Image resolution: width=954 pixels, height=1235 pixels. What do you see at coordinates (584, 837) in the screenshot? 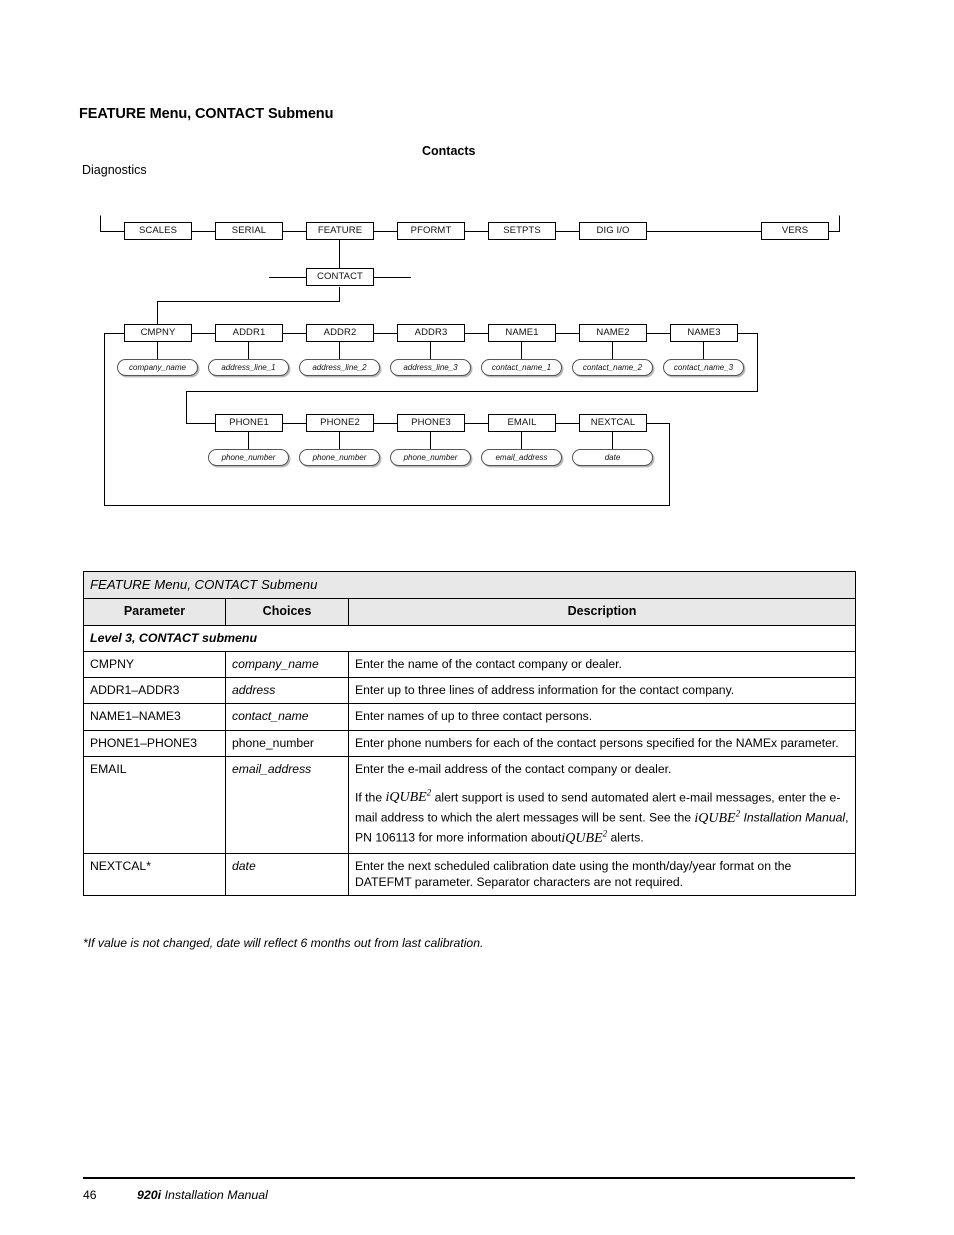
I see `iqube-wordmark-3: iQUBE2` at bounding box center [584, 837].